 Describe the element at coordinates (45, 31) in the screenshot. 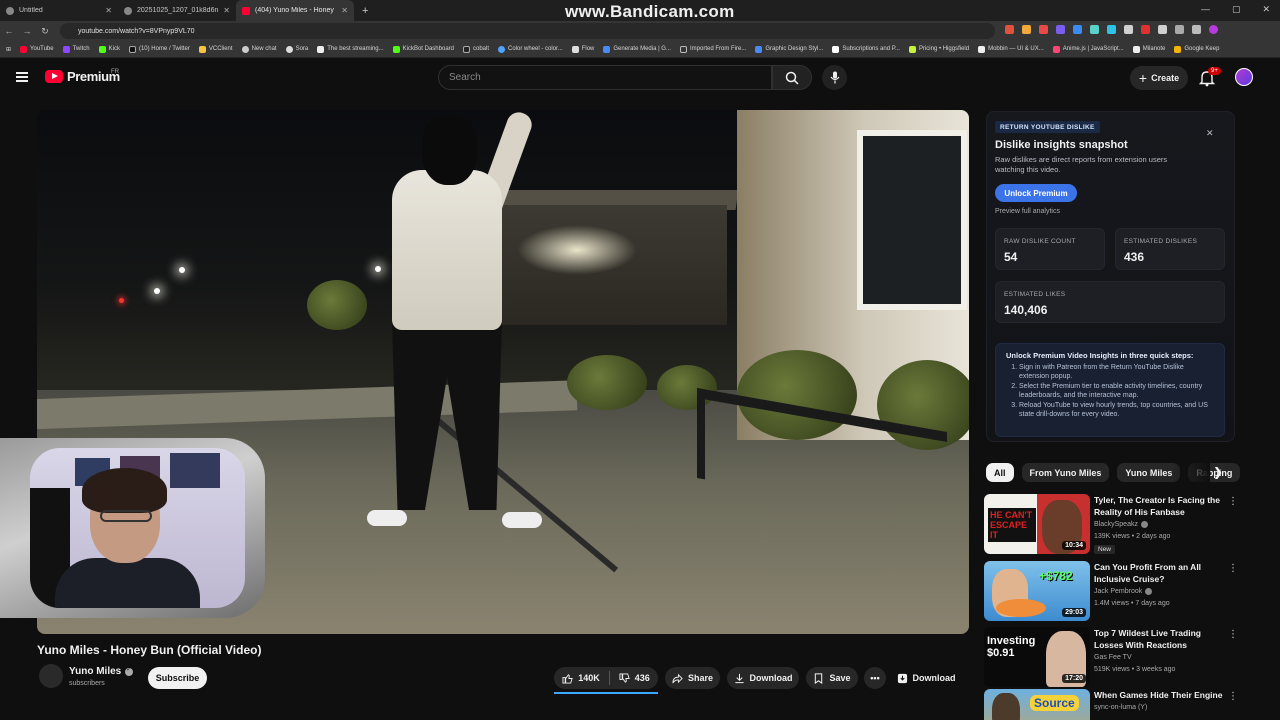

I see `reload-icon: ↻` at that location.